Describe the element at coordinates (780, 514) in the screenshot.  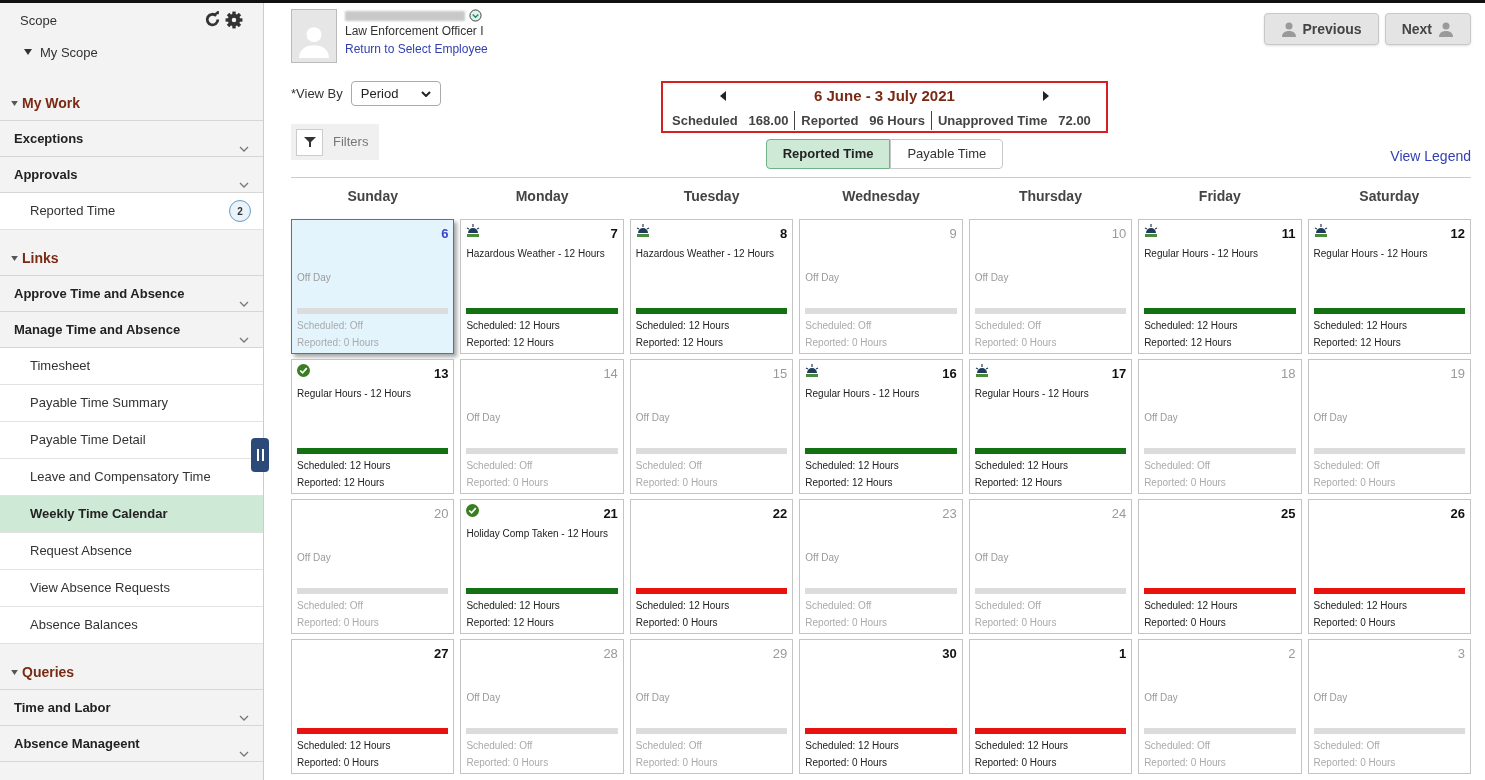
I see `day-number: 22` at that location.